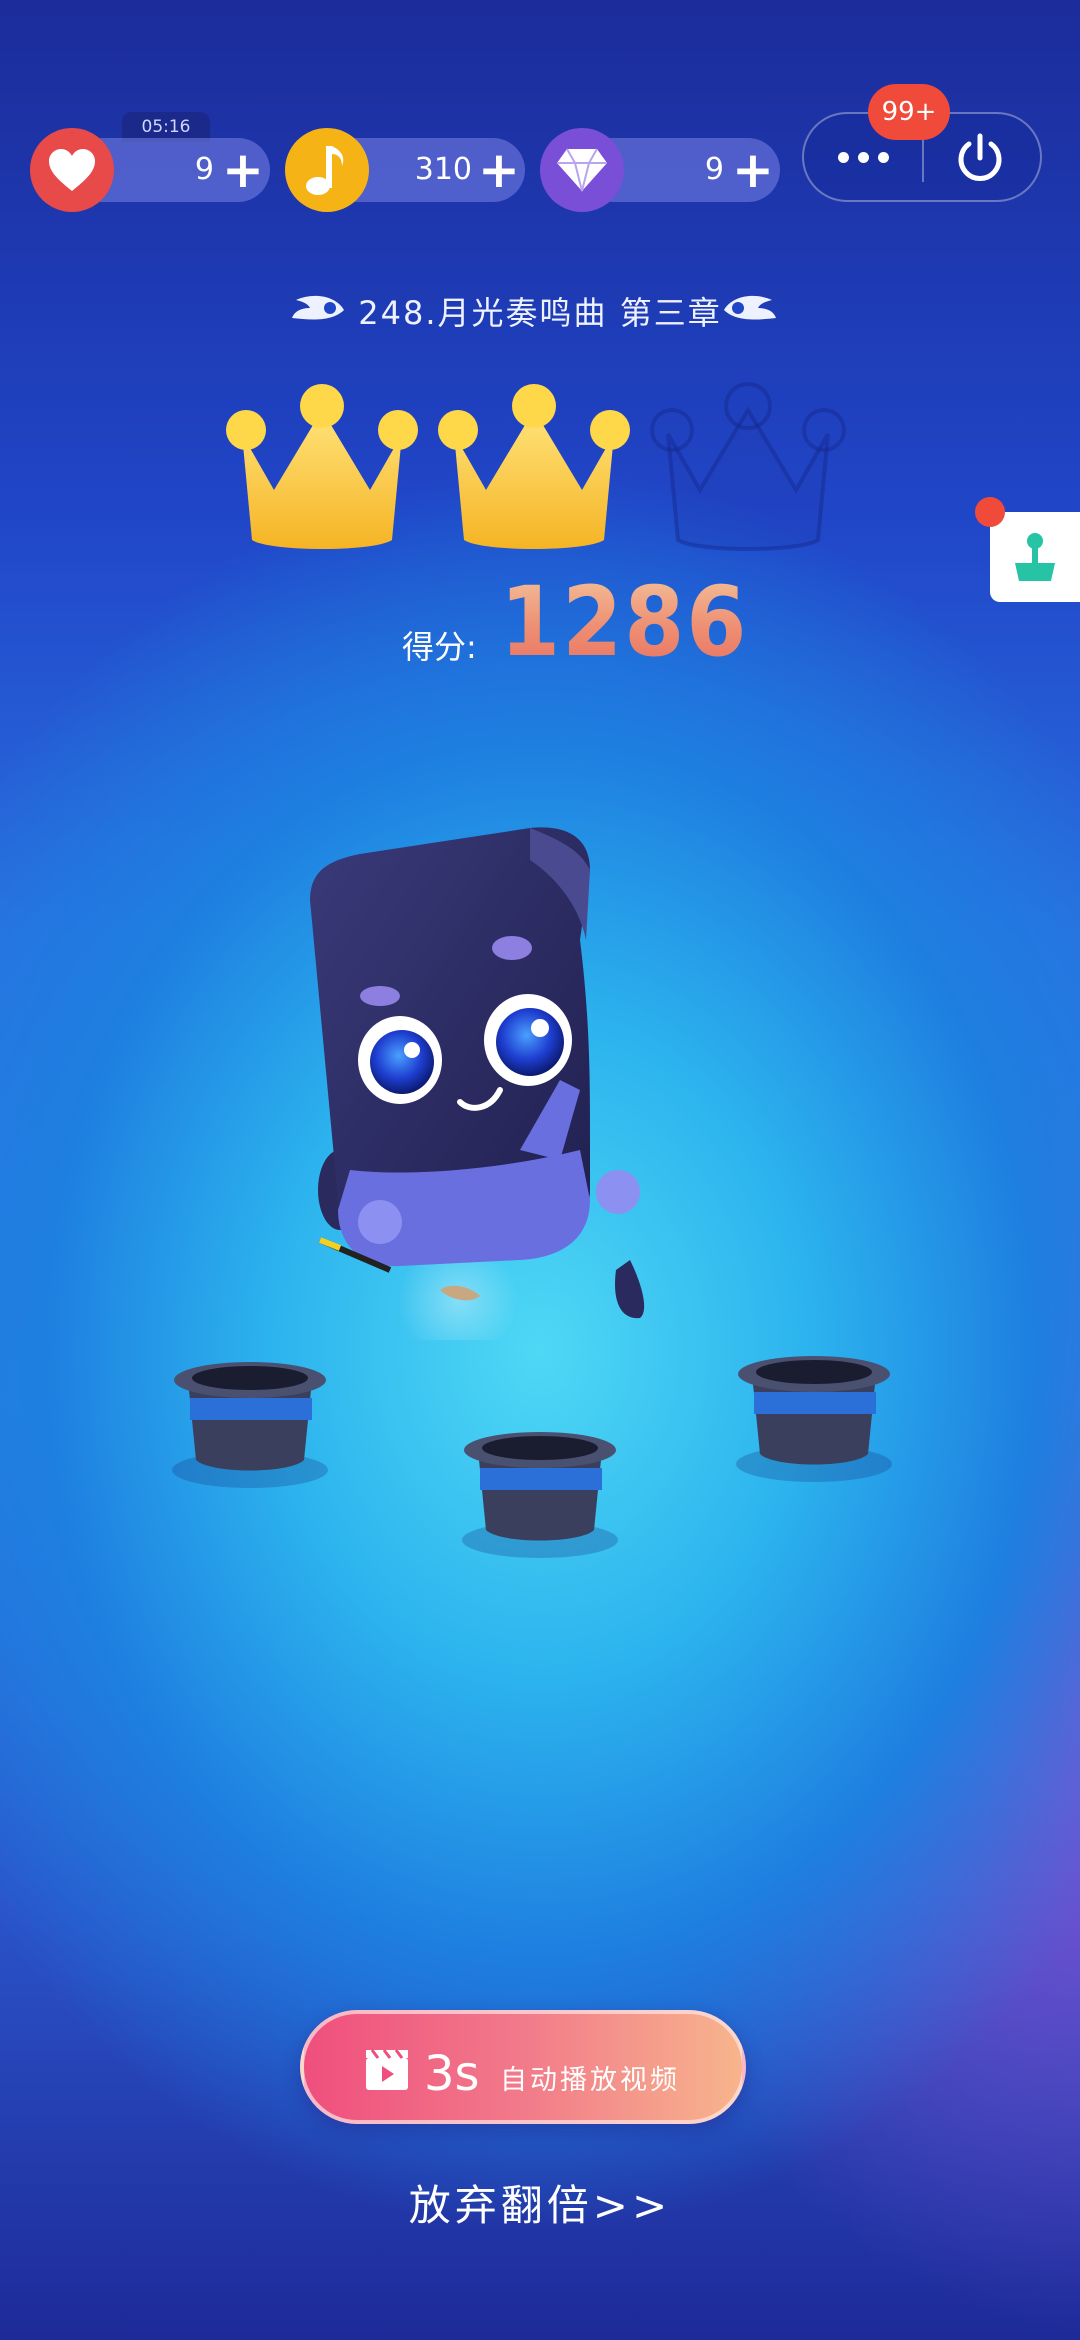 This screenshot has height=2340, width=1080. What do you see at coordinates (540, 1490) in the screenshot?
I see `magic-hat-center` at bounding box center [540, 1490].